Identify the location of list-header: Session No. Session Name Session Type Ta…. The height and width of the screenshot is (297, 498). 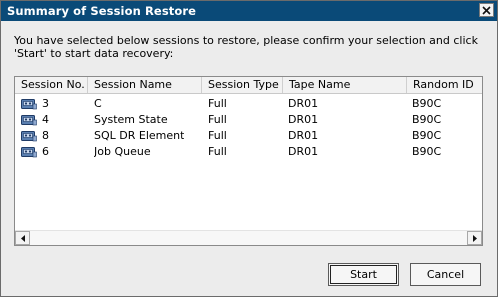
(248, 85).